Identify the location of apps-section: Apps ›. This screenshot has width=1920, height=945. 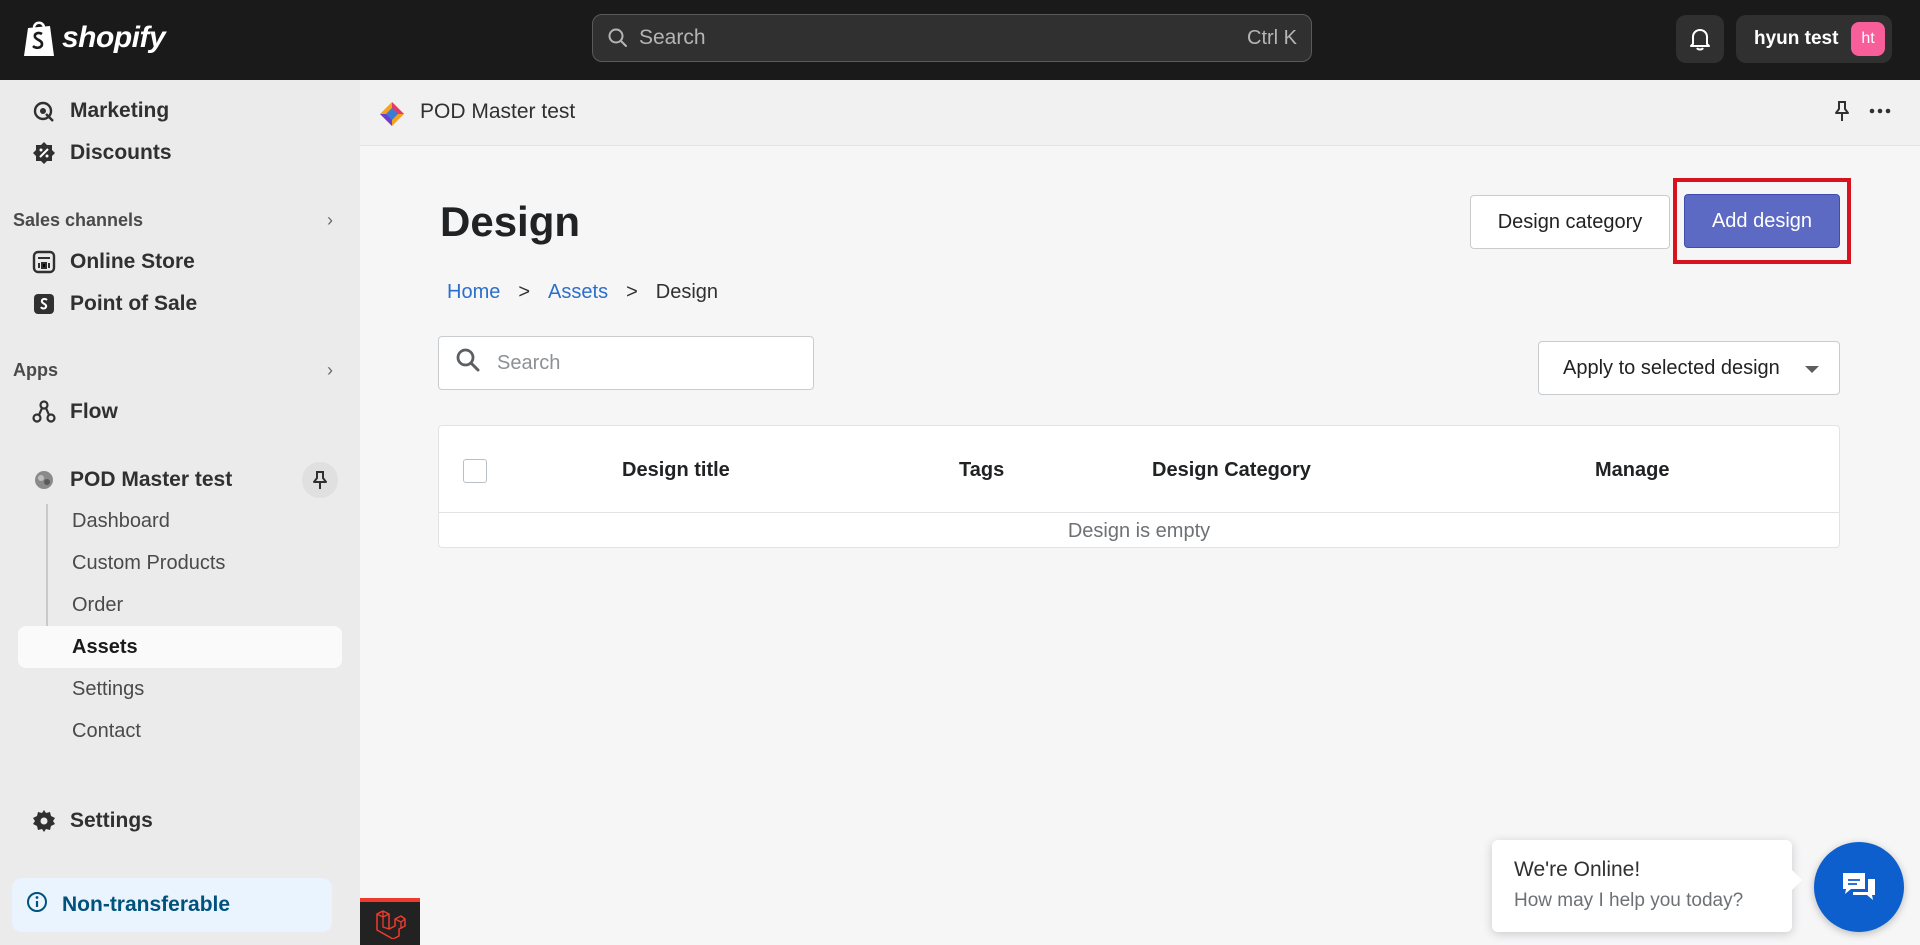
(173, 370).